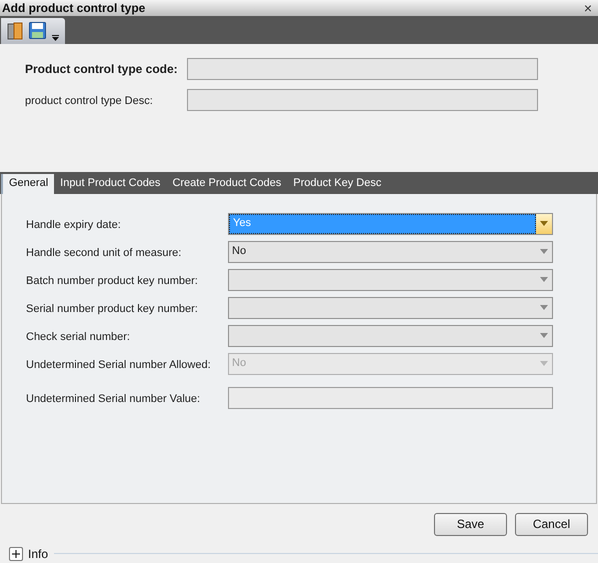 The height and width of the screenshot is (563, 598). What do you see at coordinates (101, 69) in the screenshot?
I see `field-label: Product control type code:` at bounding box center [101, 69].